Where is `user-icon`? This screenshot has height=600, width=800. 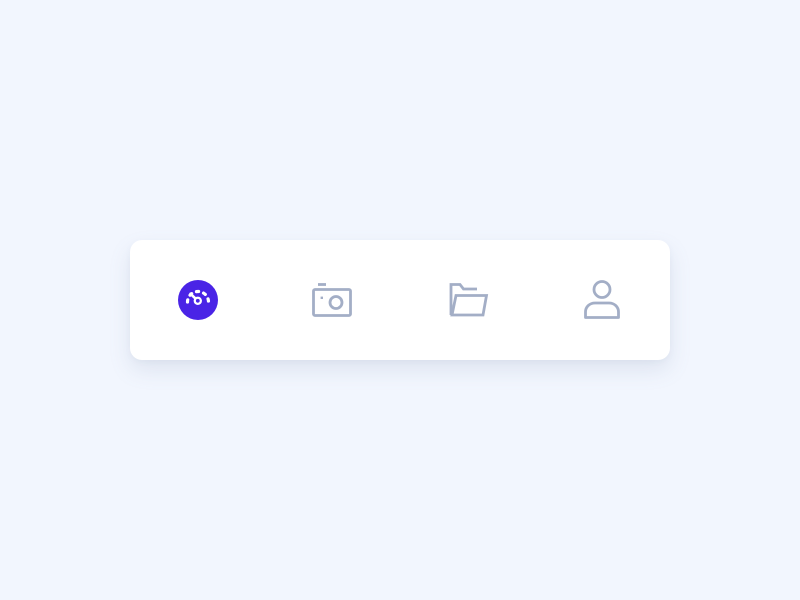 user-icon is located at coordinates (602, 300).